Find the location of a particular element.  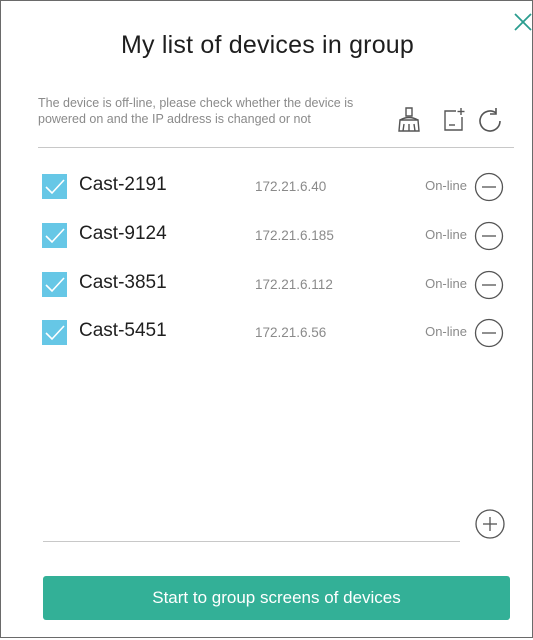

device-name: Cast-9124 is located at coordinates (123, 233).